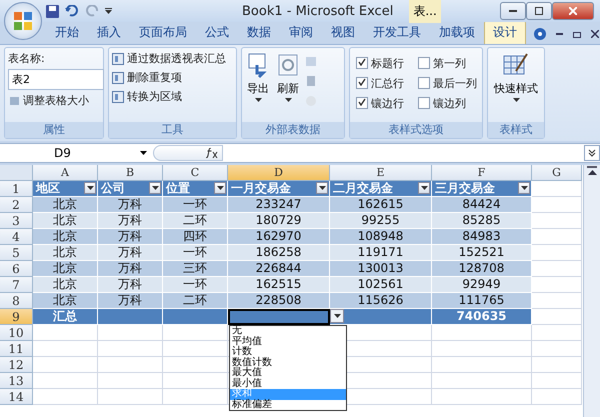 This screenshot has width=600, height=417. What do you see at coordinates (557, 173) in the screenshot?
I see `column-header: G` at bounding box center [557, 173].